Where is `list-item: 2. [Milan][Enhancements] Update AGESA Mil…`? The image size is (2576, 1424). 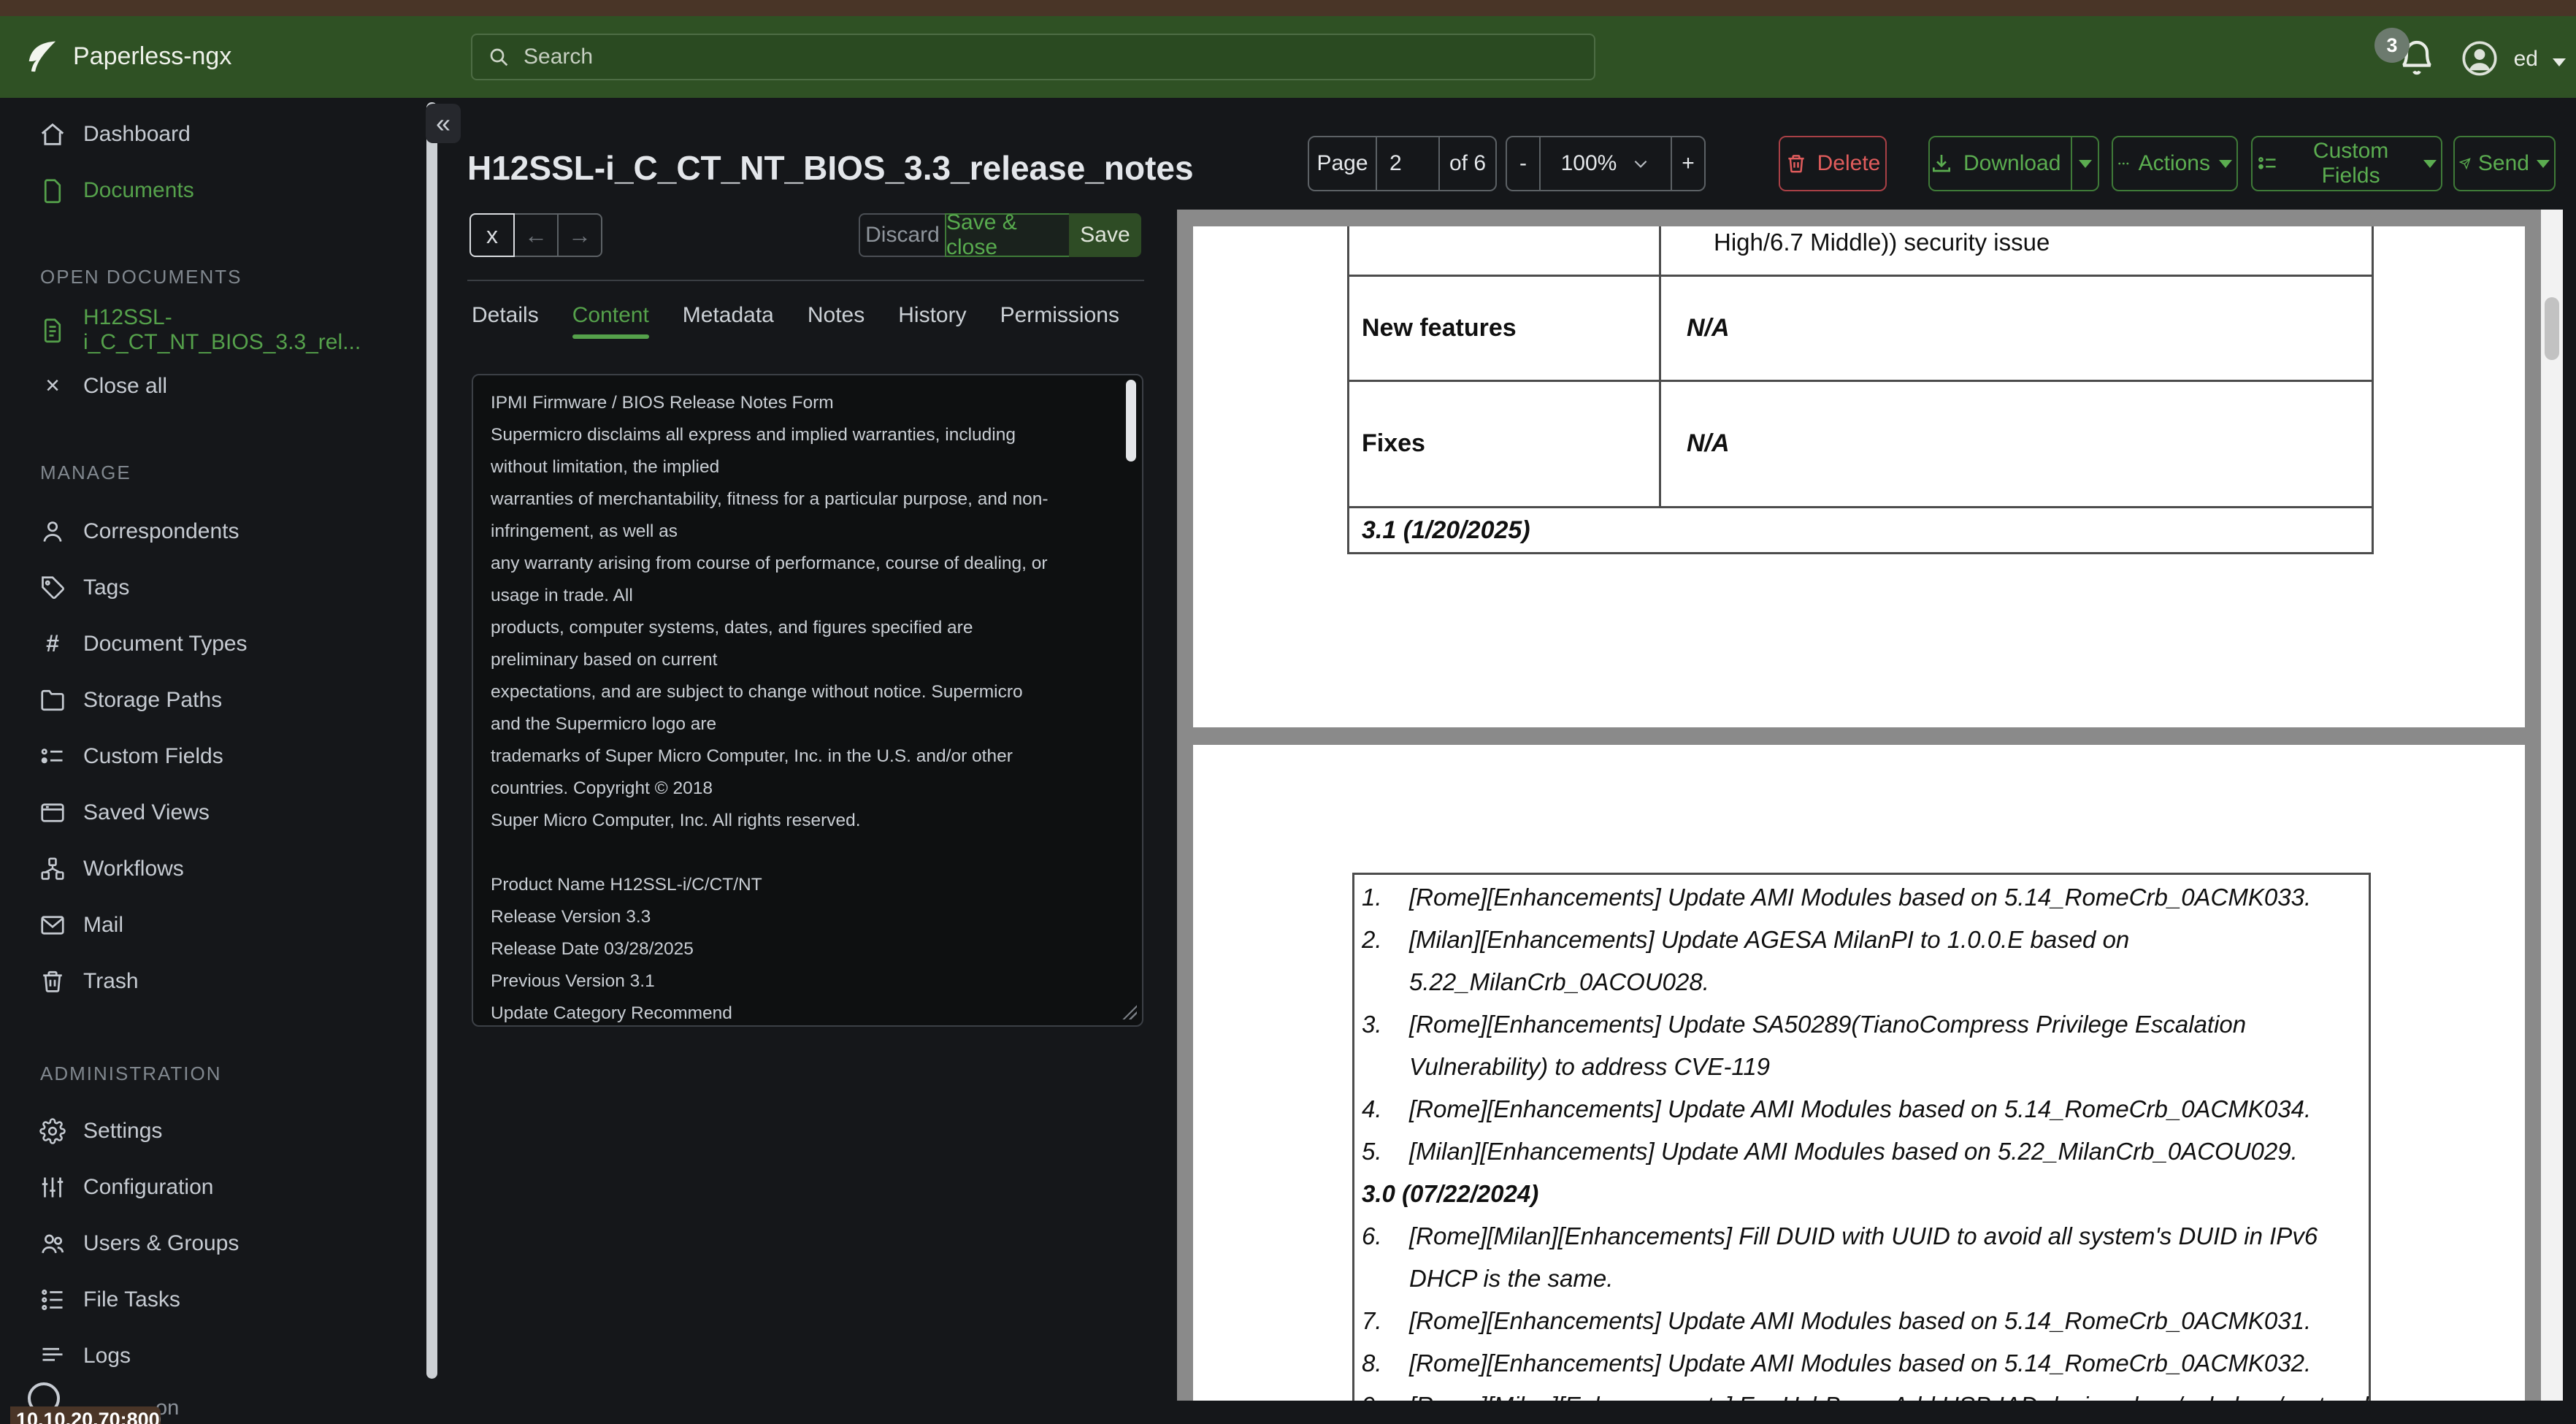 list-item: 2. [Milan][Enhancements] Update AGESA Mil… is located at coordinates (1746, 940).